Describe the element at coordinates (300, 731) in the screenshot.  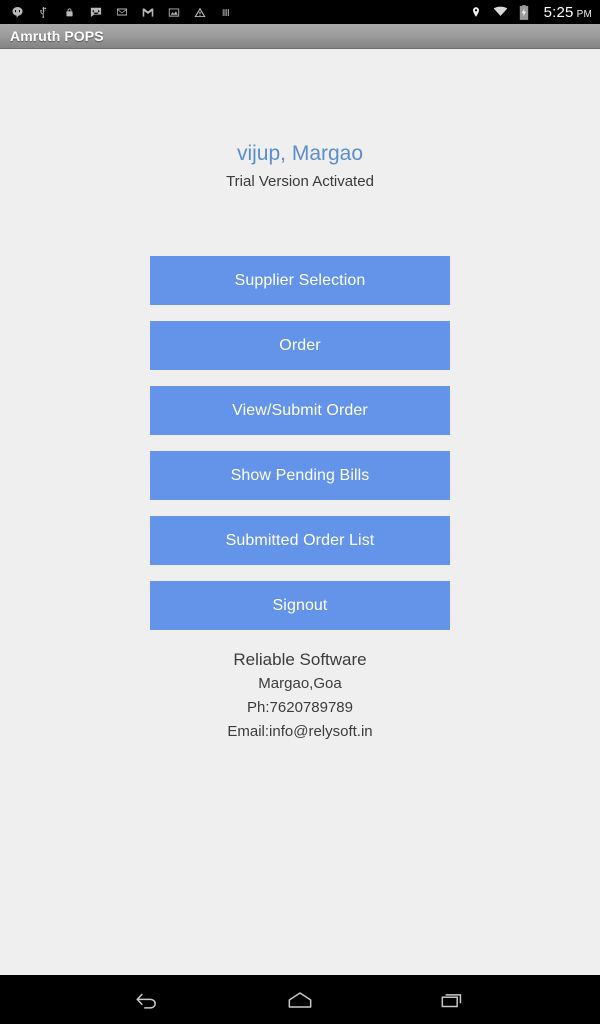
I see `footer-email: Email:info@relysoft.in` at that location.